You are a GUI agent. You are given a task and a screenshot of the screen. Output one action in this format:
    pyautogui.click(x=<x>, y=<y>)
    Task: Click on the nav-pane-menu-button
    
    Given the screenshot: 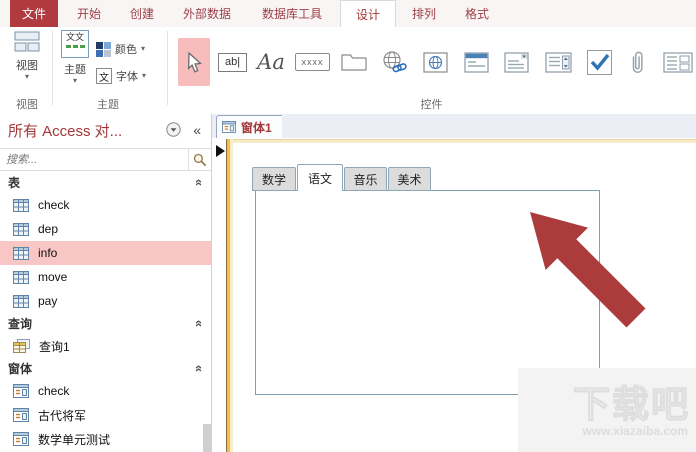 What is the action you would take?
    pyautogui.click(x=173, y=129)
    